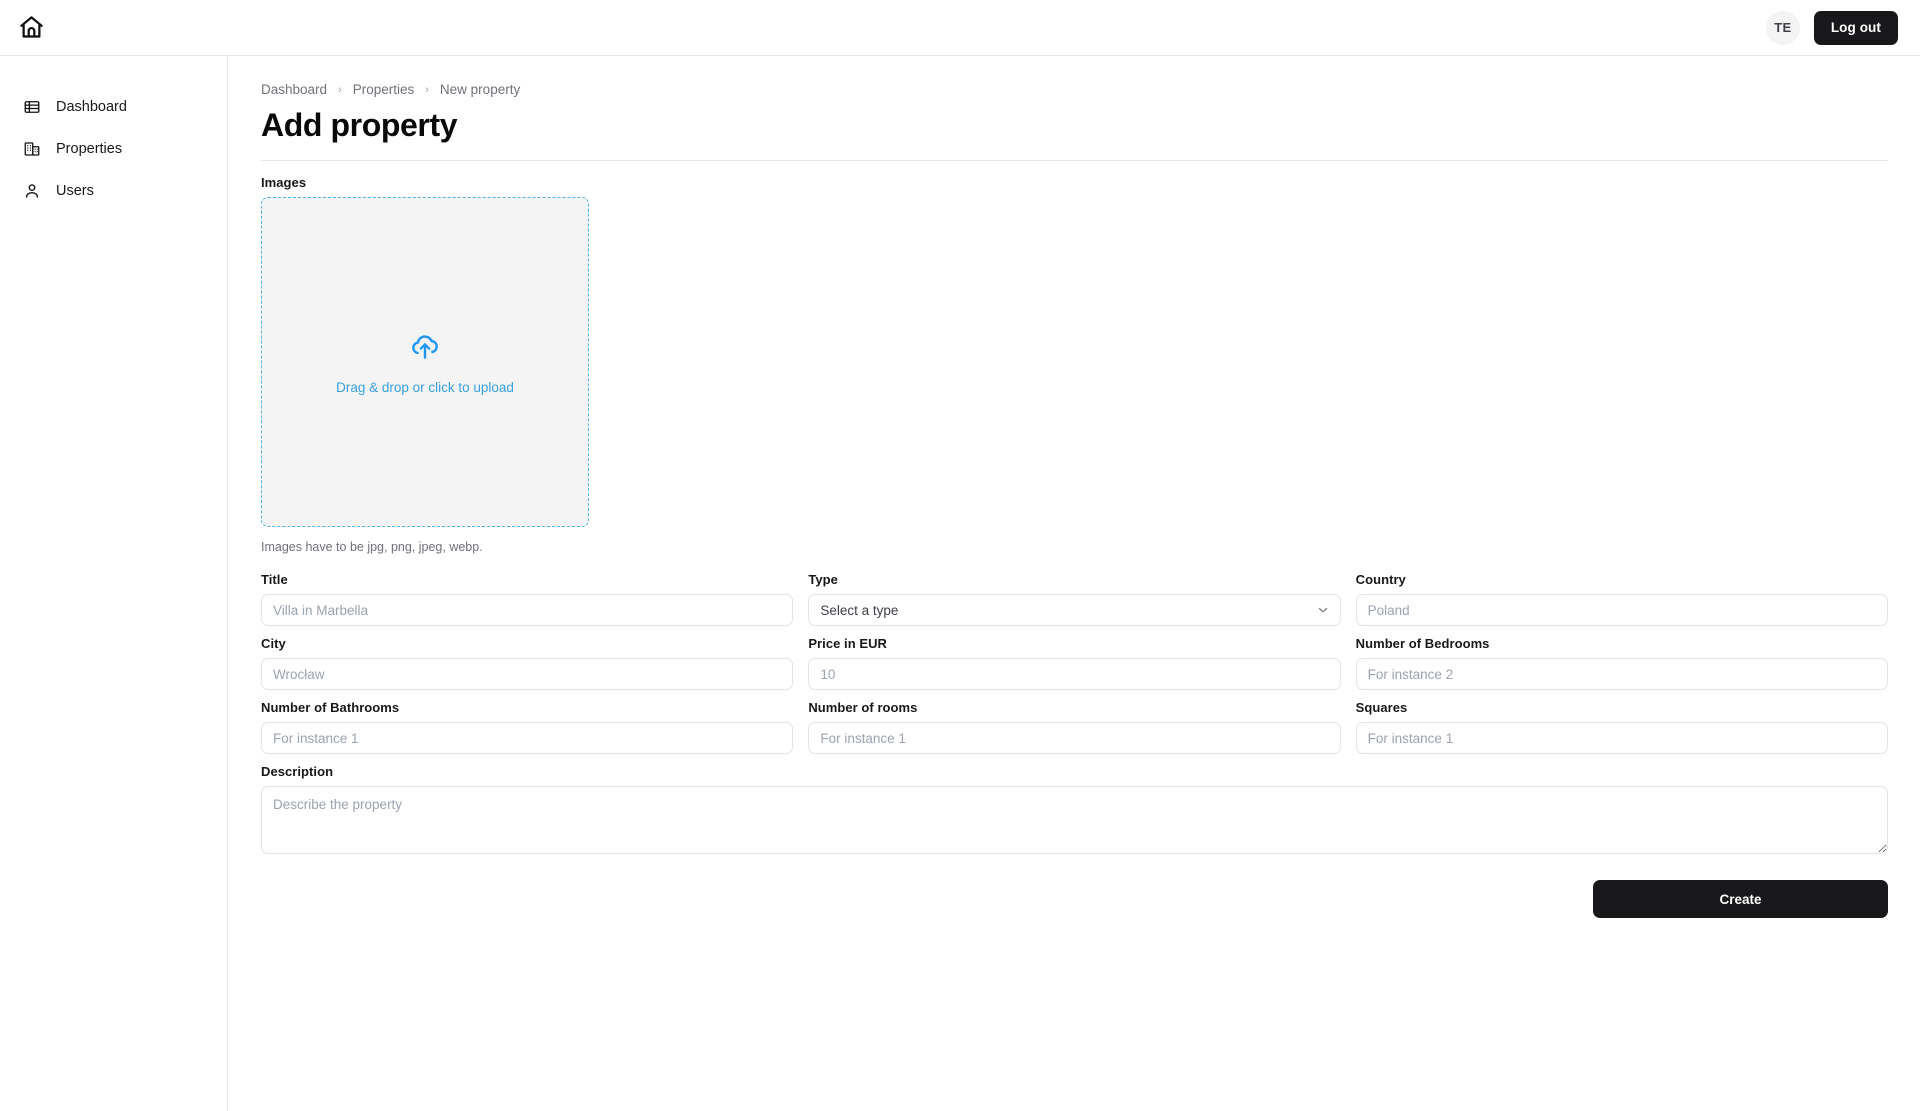 The image size is (1920, 1111). I want to click on field-label-rooms: Number of rooms, so click(863, 707).